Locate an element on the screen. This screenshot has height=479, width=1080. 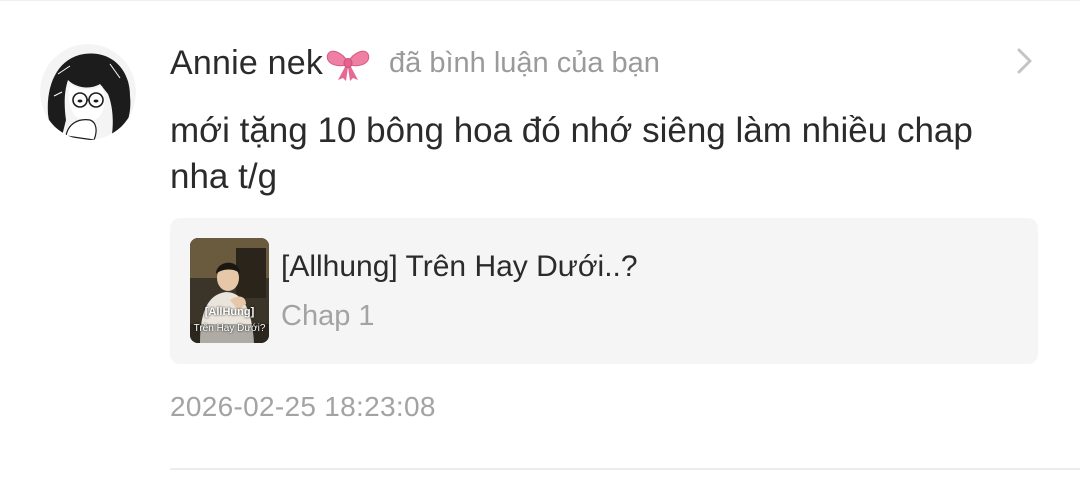
user-avatar is located at coordinates (88, 92).